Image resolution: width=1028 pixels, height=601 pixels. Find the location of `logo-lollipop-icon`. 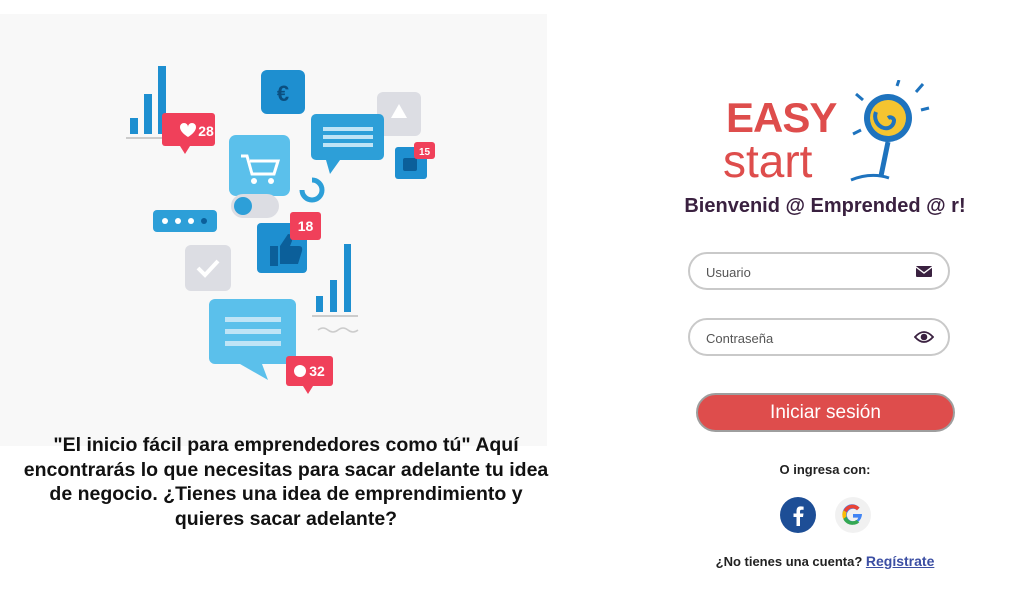

logo-lollipop-icon is located at coordinates (890, 131).